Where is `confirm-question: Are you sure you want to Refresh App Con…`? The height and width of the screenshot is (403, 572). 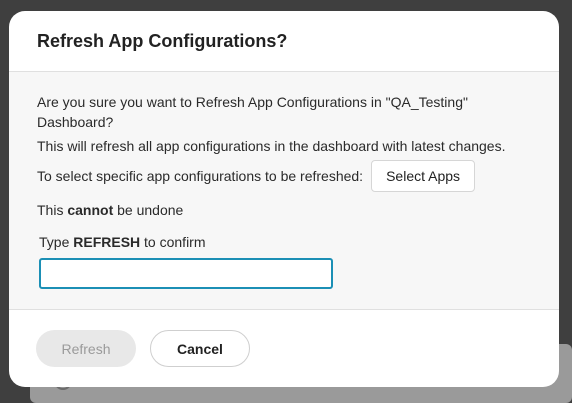
confirm-question: Are you sure you want to Refresh App Con… is located at coordinates (272, 112).